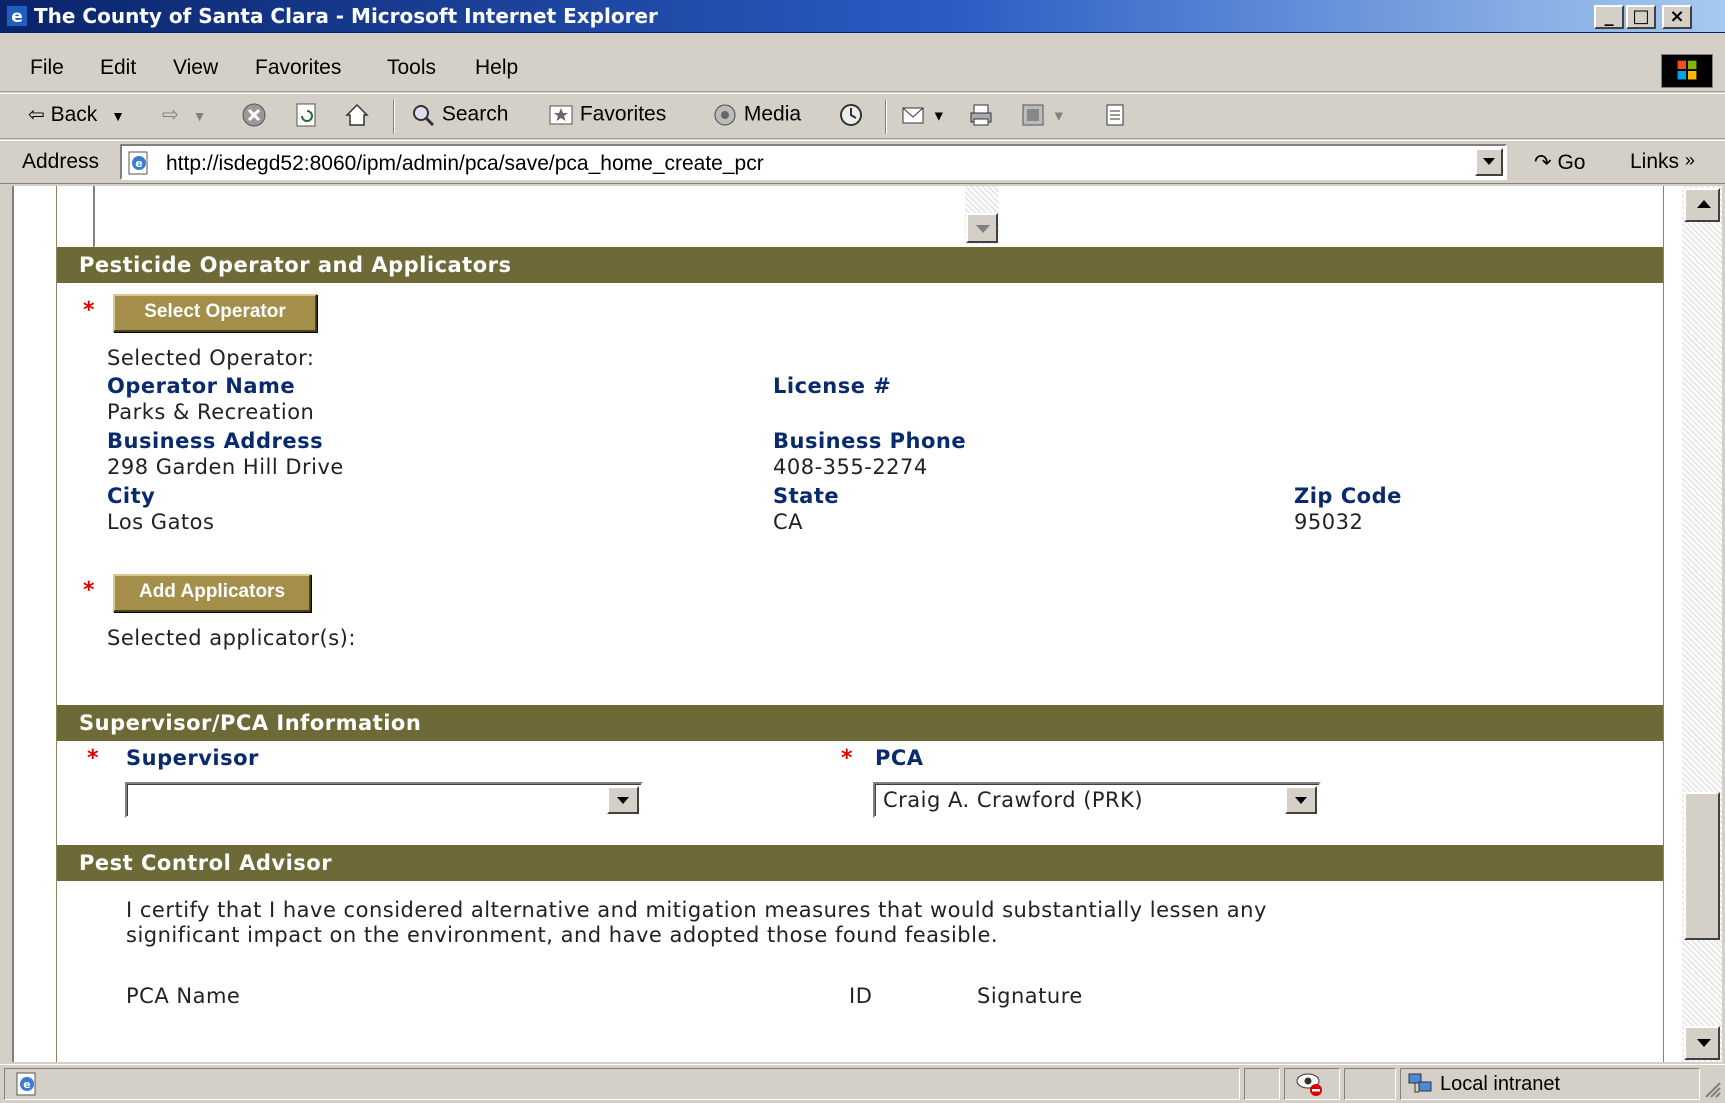 Image resolution: width=1725 pixels, height=1103 pixels. What do you see at coordinates (1687, 71) in the screenshot?
I see `windows-logo-icon` at bounding box center [1687, 71].